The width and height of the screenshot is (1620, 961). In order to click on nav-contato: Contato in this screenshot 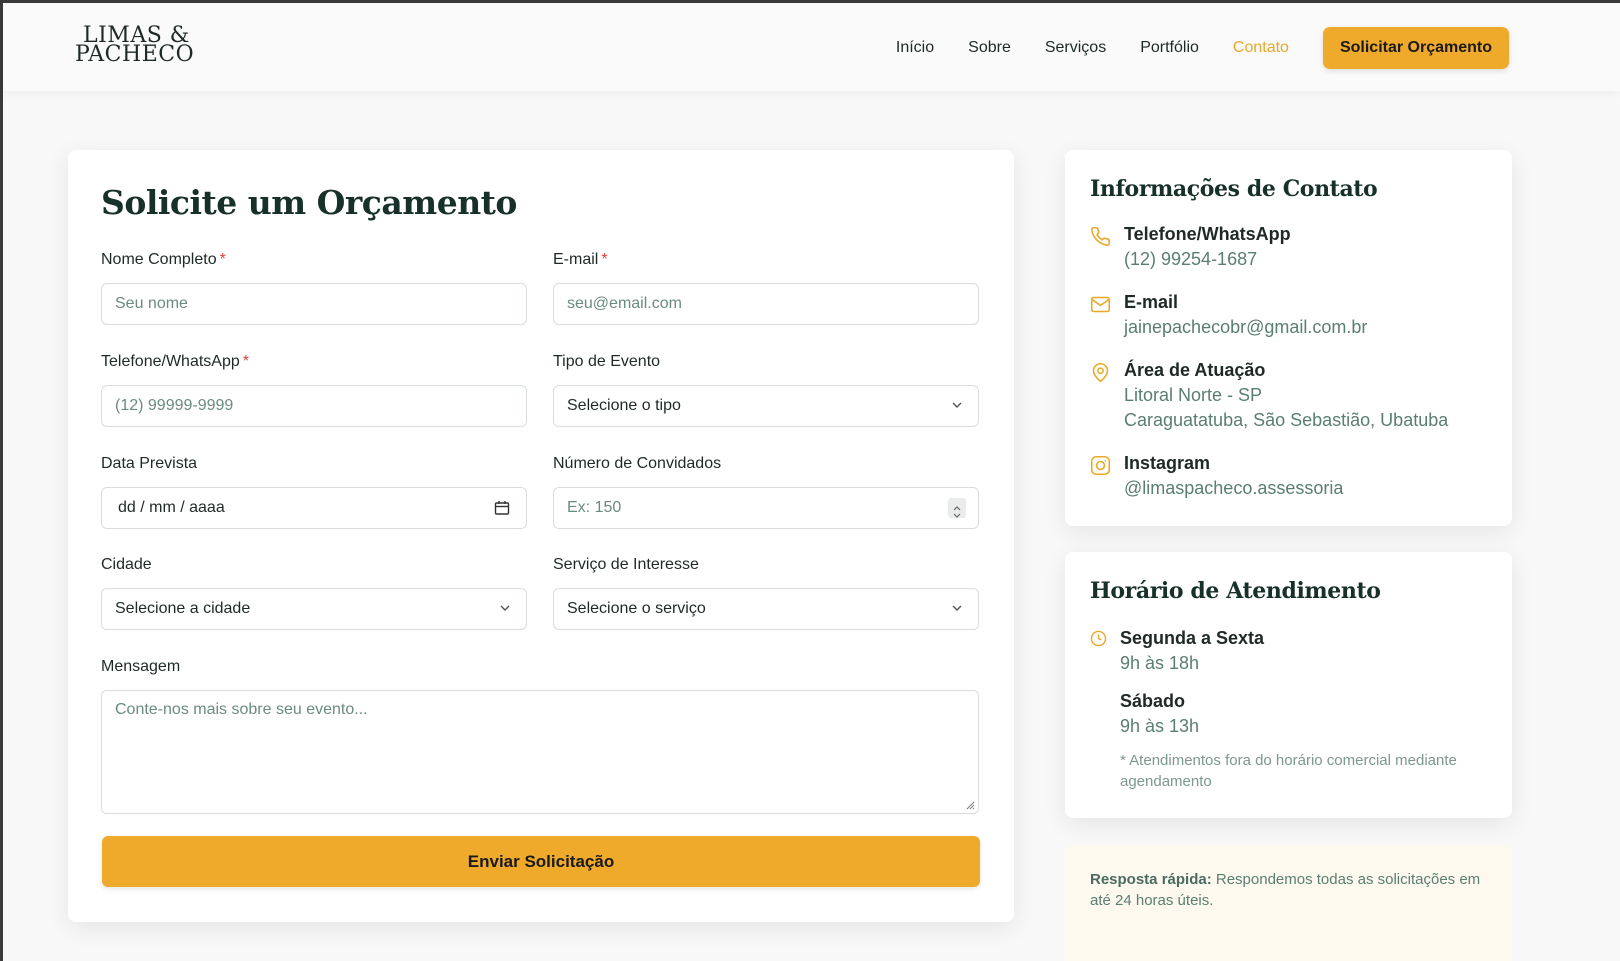, I will do `click(1261, 48)`.